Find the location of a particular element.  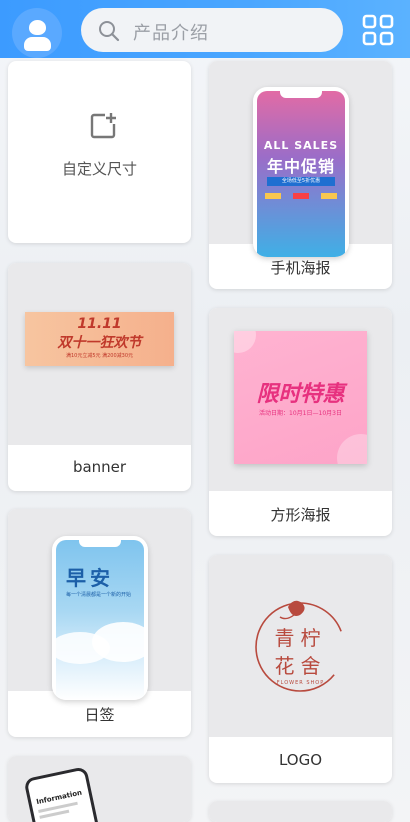

phone-poster-thumbnail: ALL SALES 年中促销 全场低至5折优惠 is located at coordinates (300, 159).